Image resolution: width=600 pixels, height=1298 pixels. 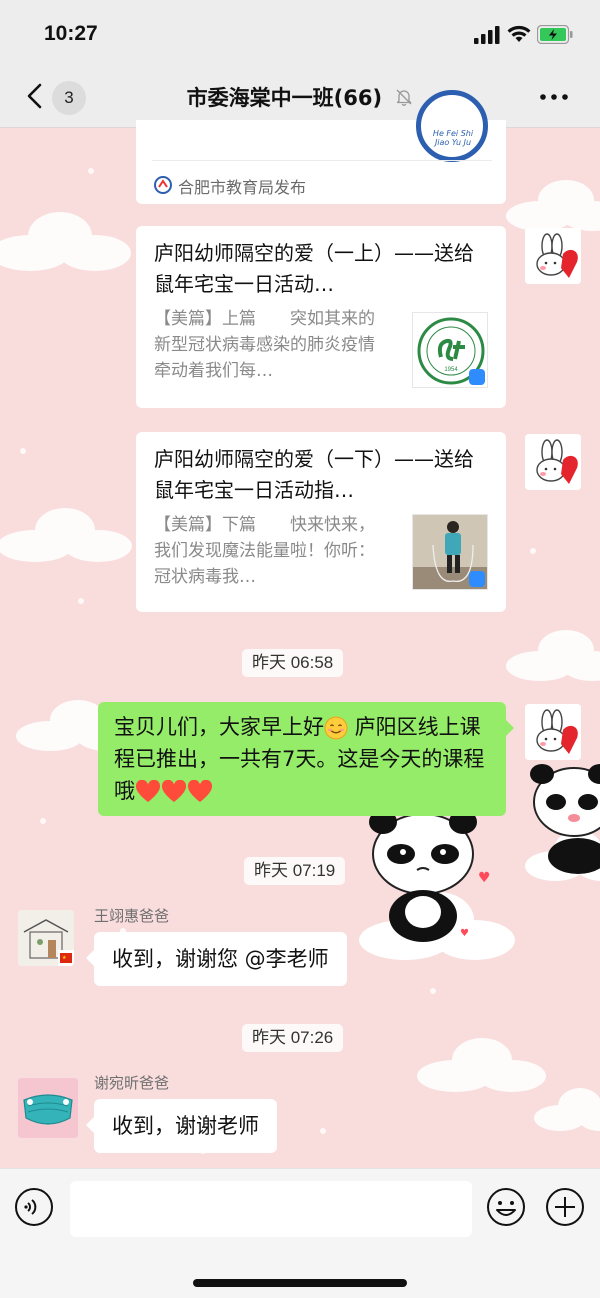 What do you see at coordinates (565, 1207) in the screenshot?
I see `more-functions-plus-icon` at bounding box center [565, 1207].